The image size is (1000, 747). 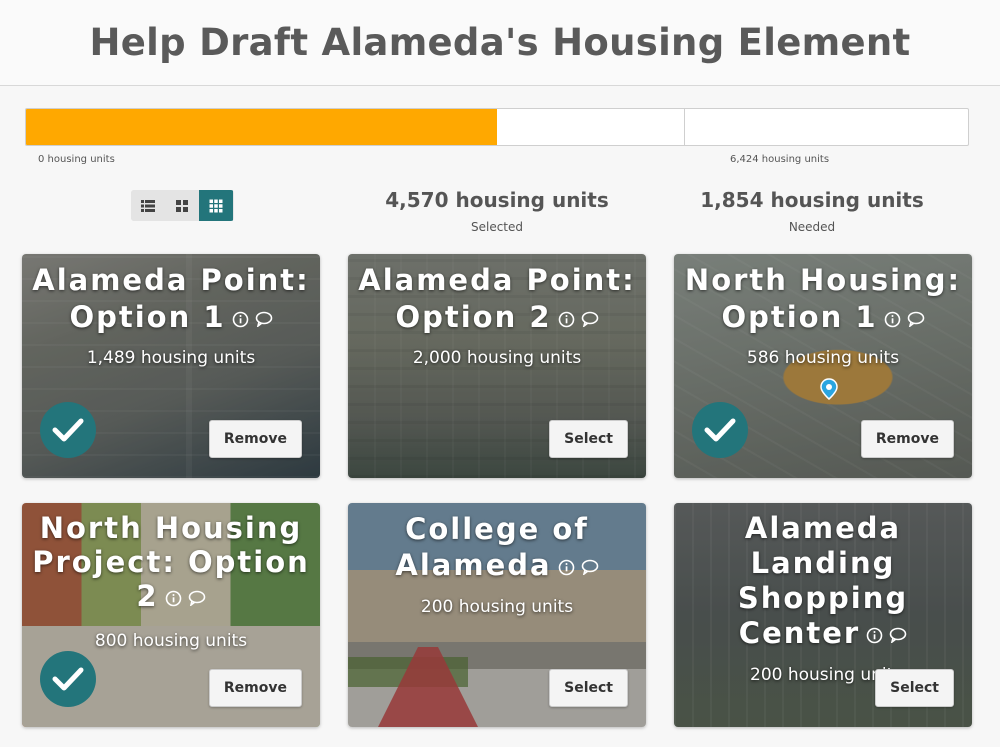 What do you see at coordinates (829, 389) in the screenshot?
I see `map-pin-icon` at bounding box center [829, 389].